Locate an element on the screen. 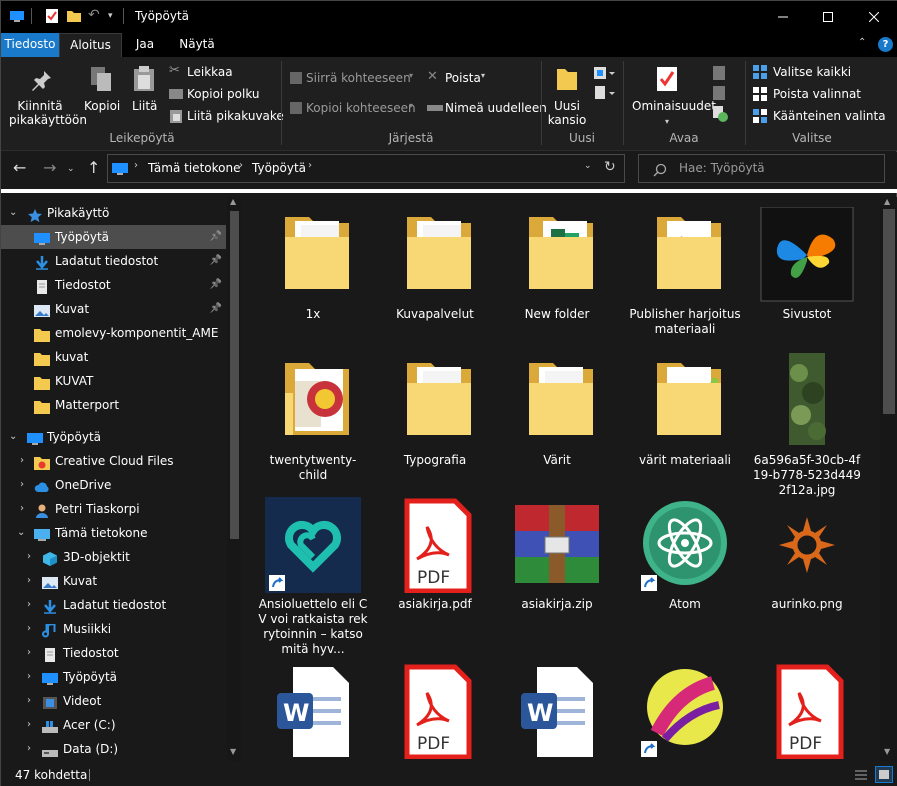 This screenshot has height=786, width=897. file-item: Värit is located at coordinates (557, 428).